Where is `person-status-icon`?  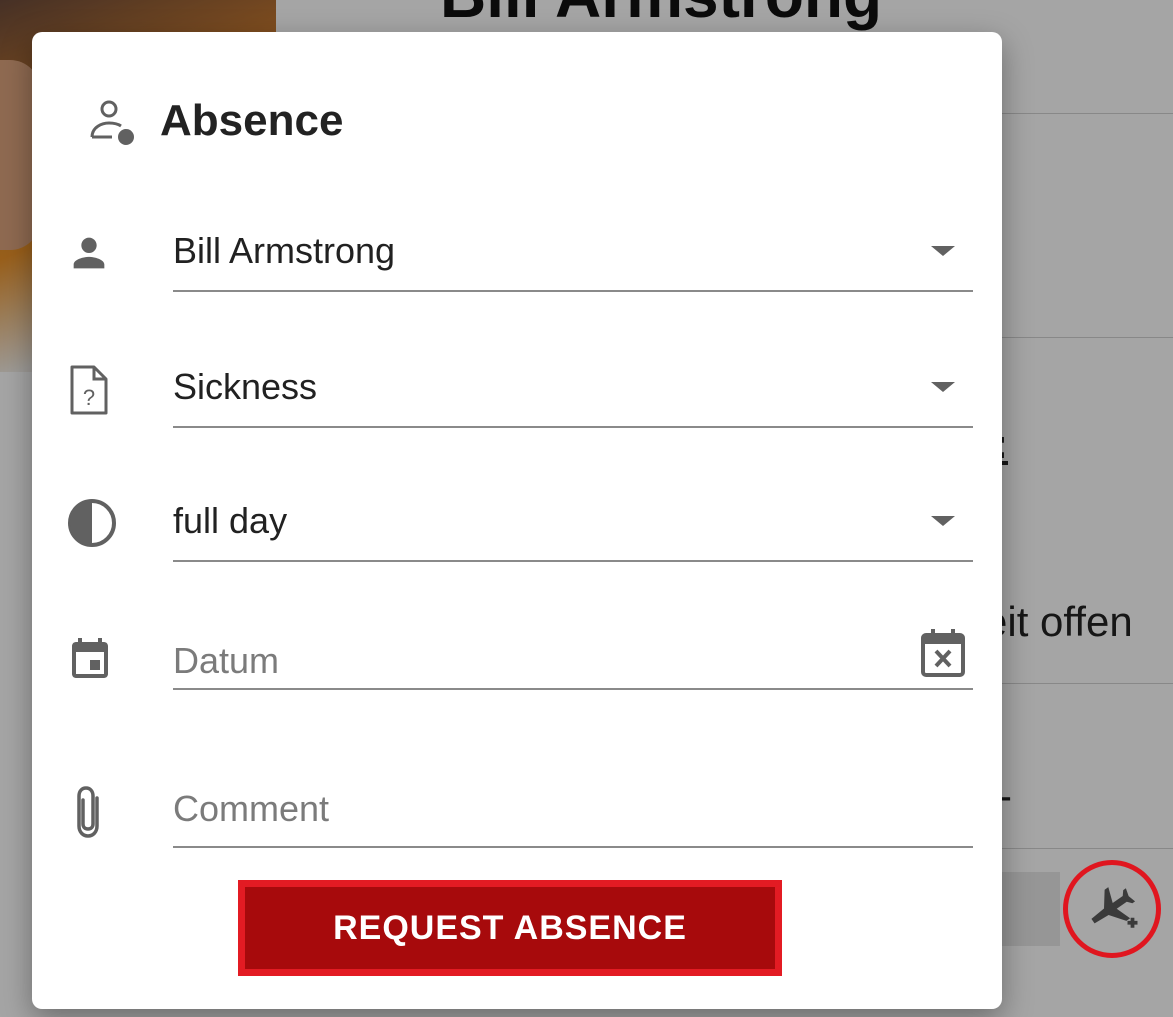 person-status-icon is located at coordinates (113, 124).